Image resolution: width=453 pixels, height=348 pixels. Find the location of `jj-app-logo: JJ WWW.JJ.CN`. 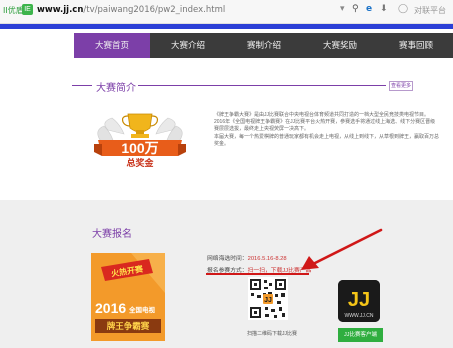

jj-app-logo: JJ WWW.JJ.CN is located at coordinates (359, 301).